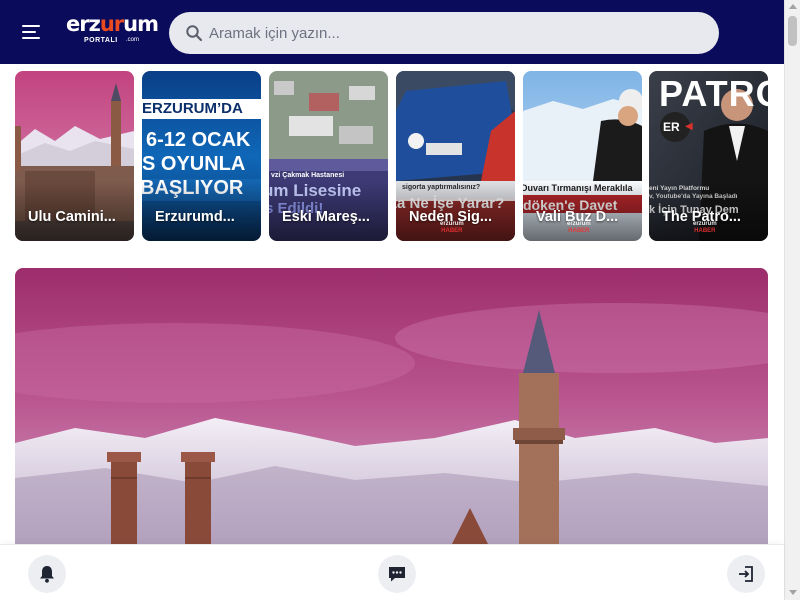  I want to click on search-input, so click(454, 33).